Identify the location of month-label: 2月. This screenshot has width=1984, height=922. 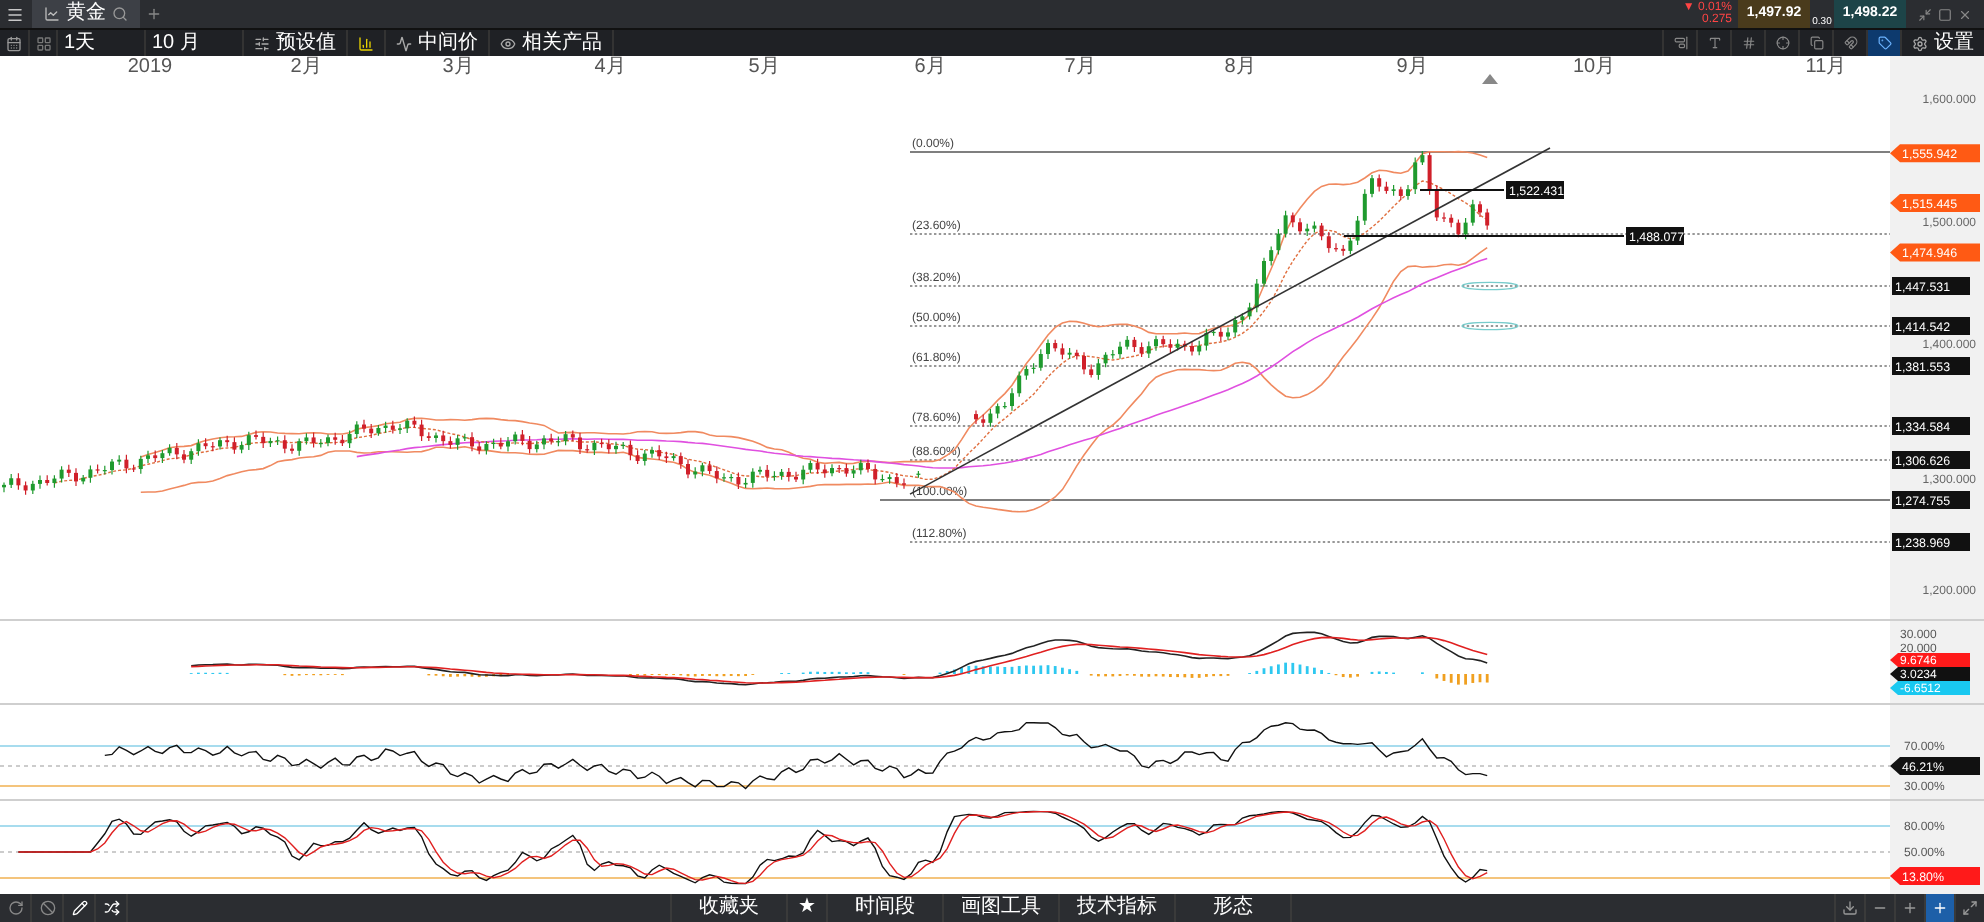
(306, 67).